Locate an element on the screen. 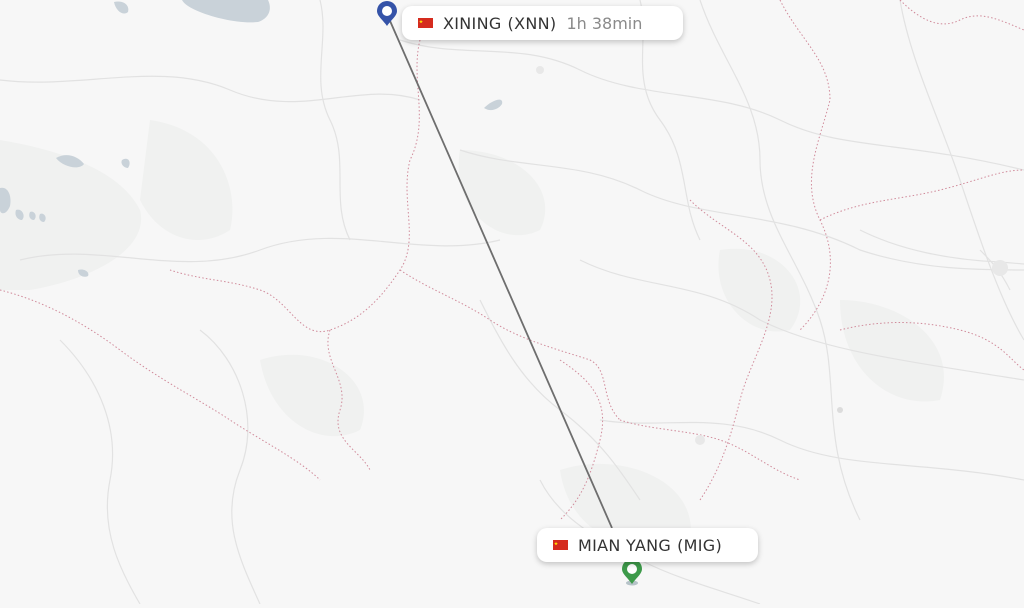  destination-airport-label: MIAN YANG (MIG) is located at coordinates (647, 545).